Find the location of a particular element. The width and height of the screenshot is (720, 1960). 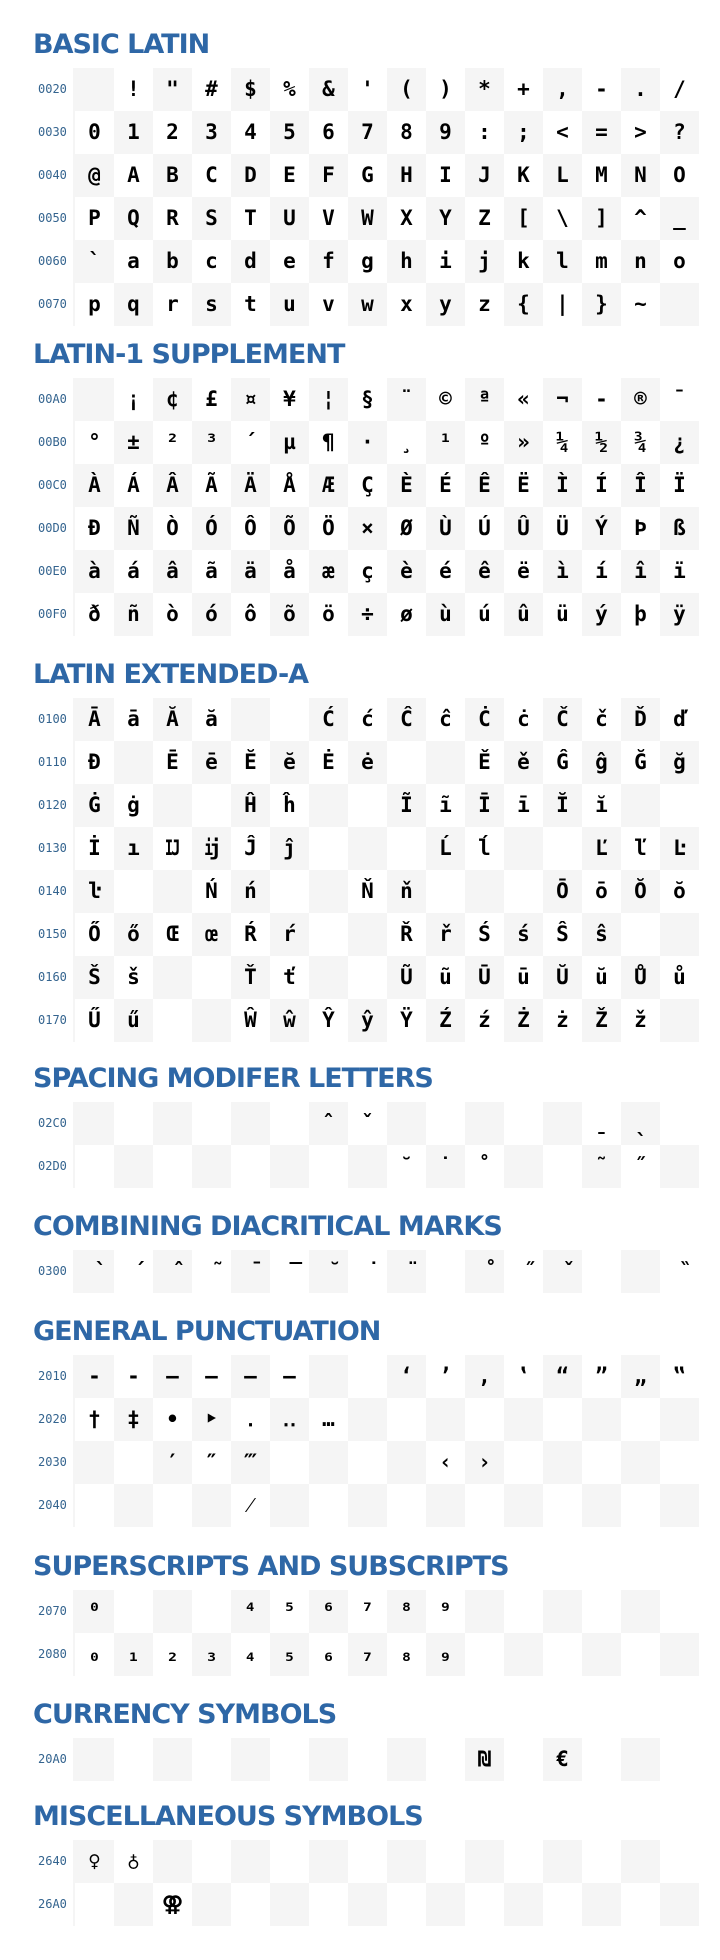

glyph-cell: ˜ is located at coordinates (601, 1166).